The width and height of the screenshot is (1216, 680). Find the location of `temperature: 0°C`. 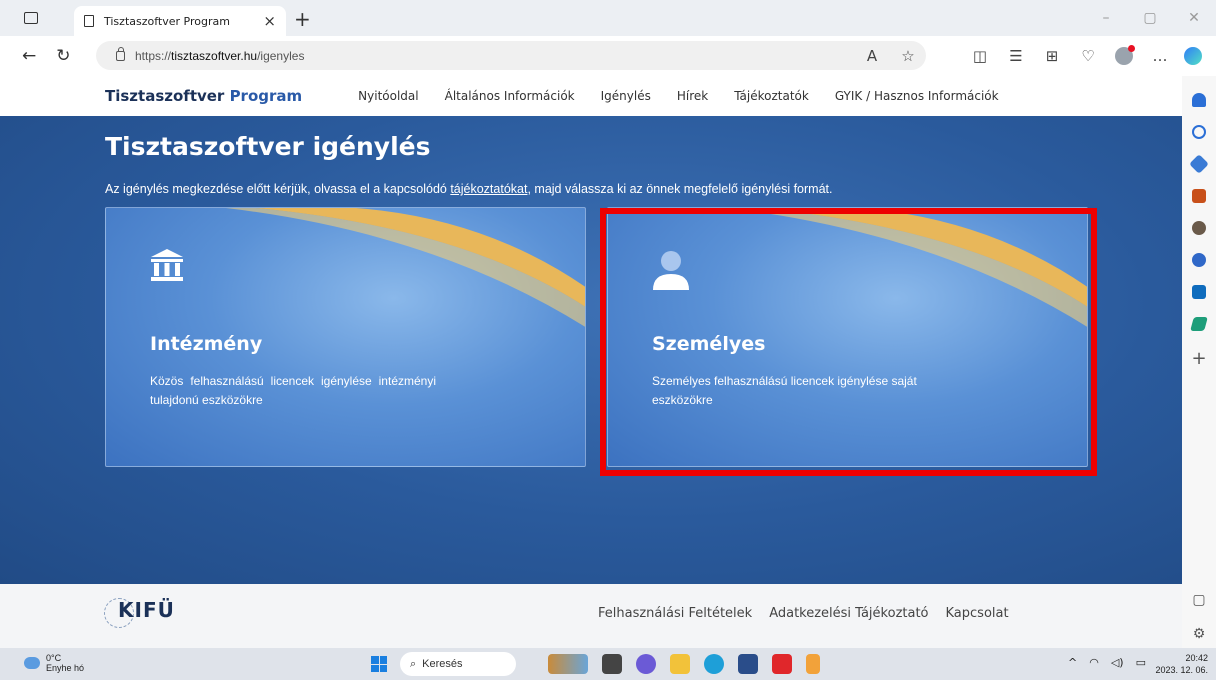

temperature: 0°C is located at coordinates (54, 658).